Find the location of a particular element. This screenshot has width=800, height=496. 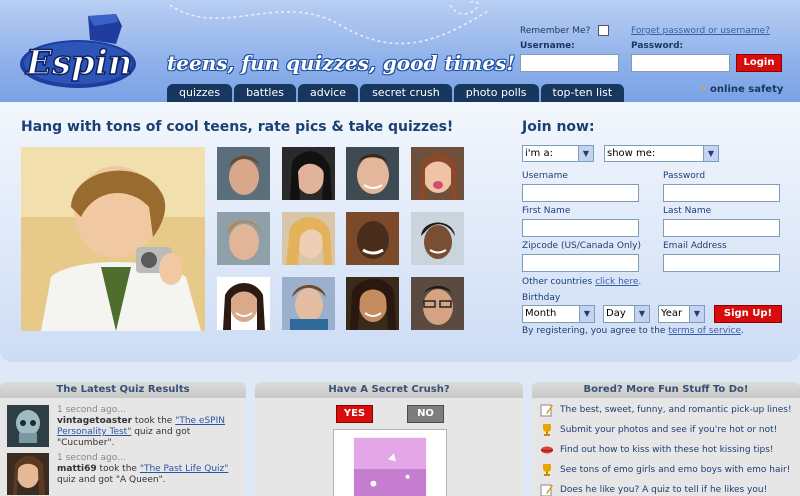

email-input is located at coordinates (721, 263).